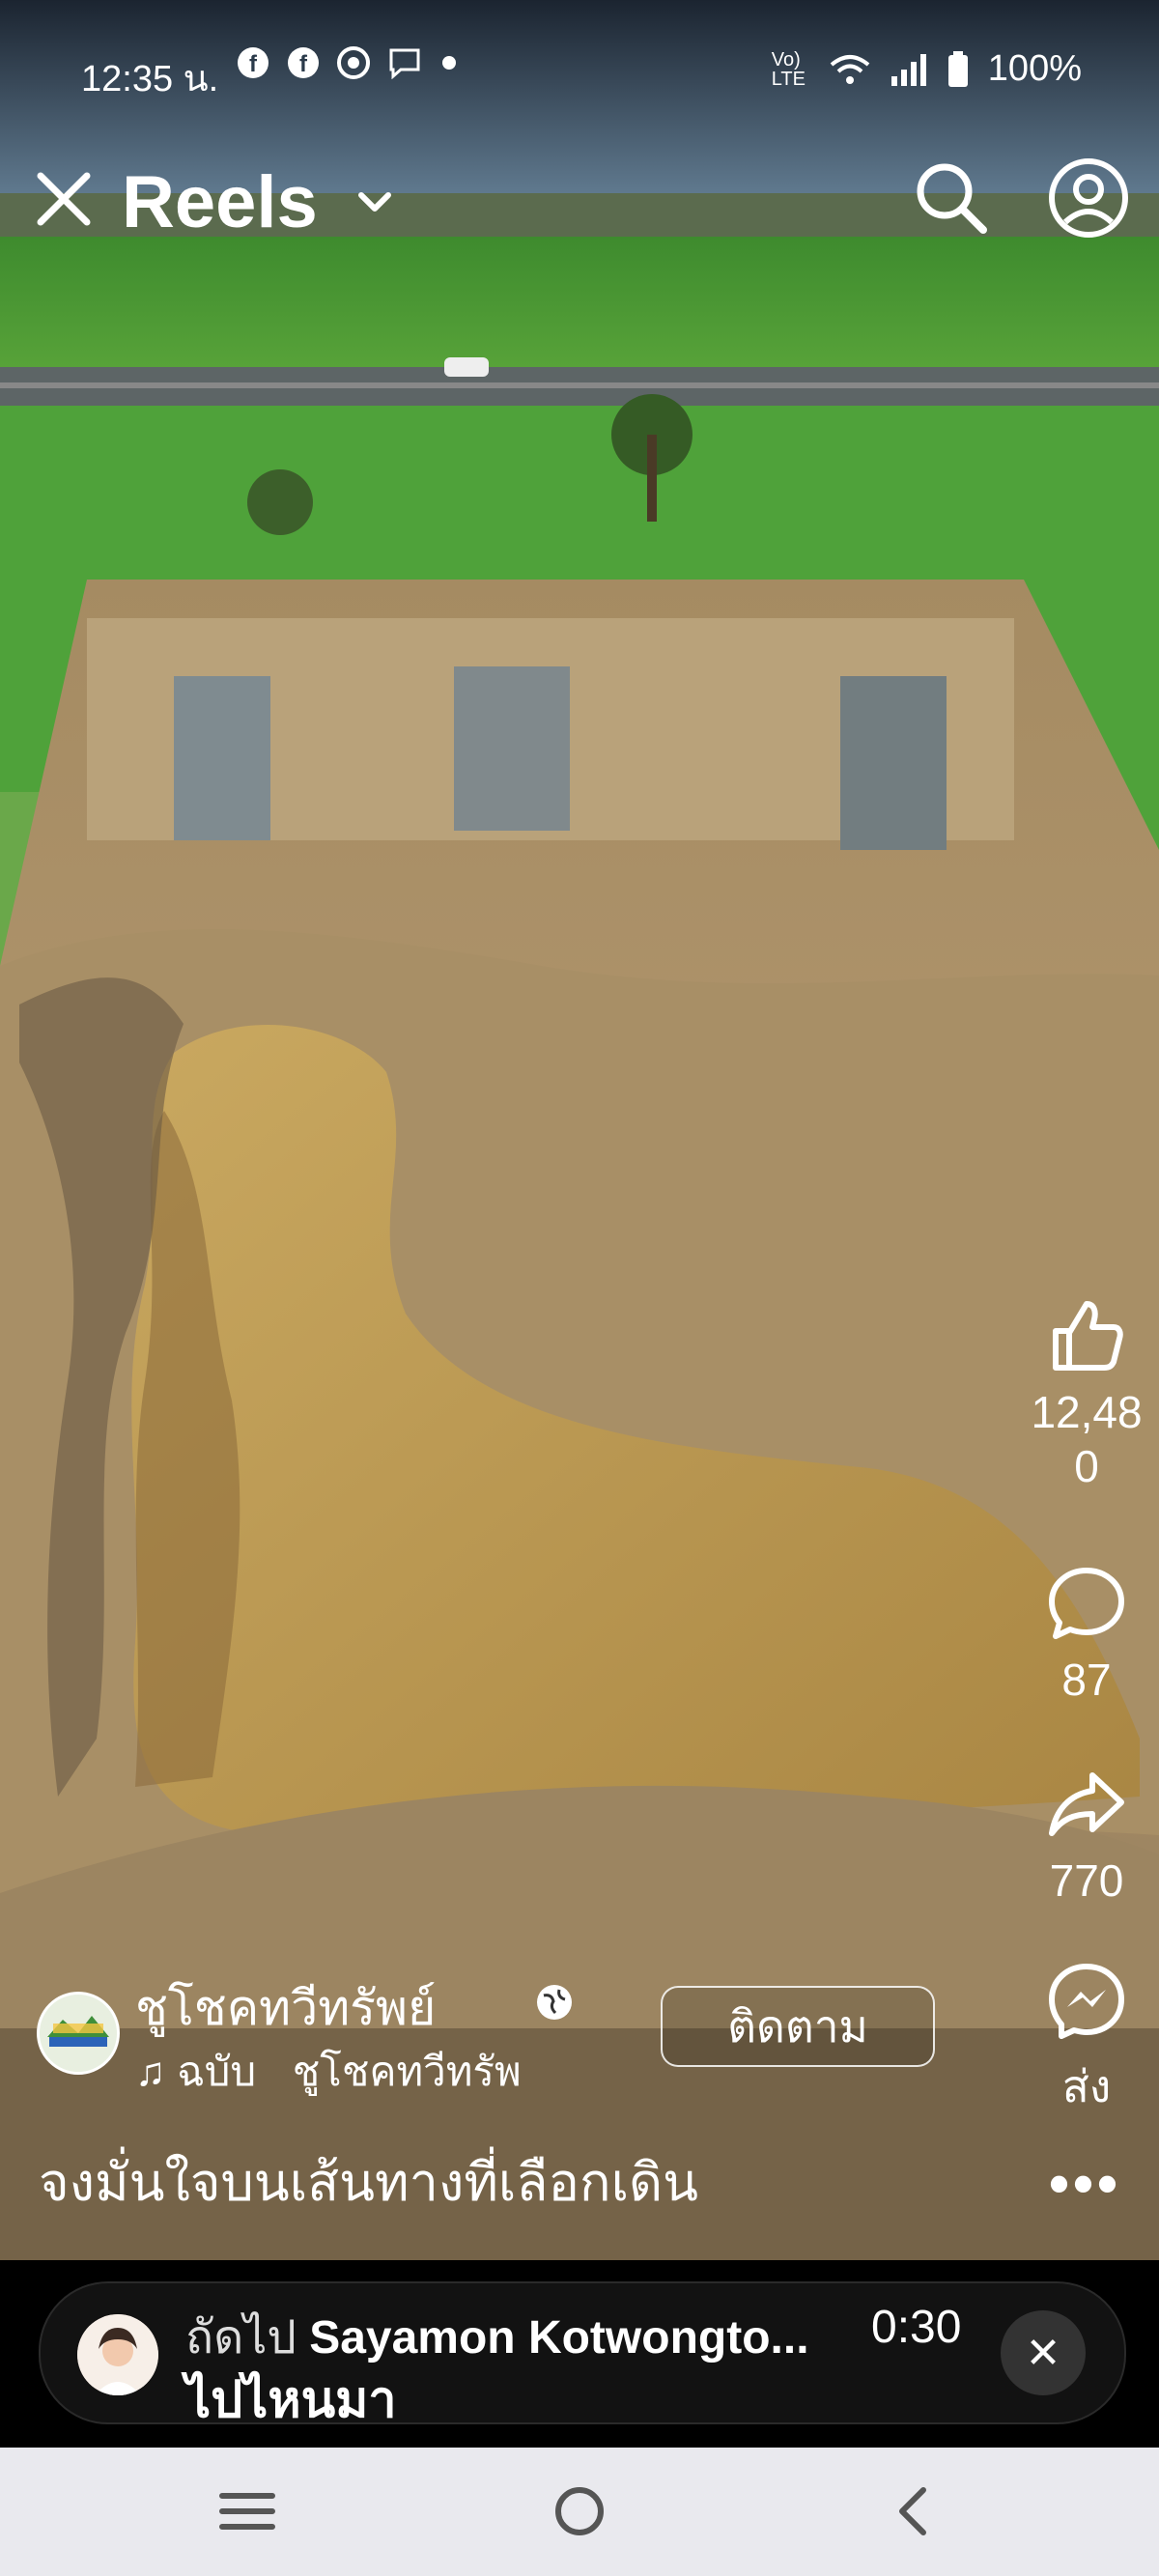 The height and width of the screenshot is (2576, 1159). What do you see at coordinates (150, 2071) in the screenshot?
I see `music-note-icon: ♫` at bounding box center [150, 2071].